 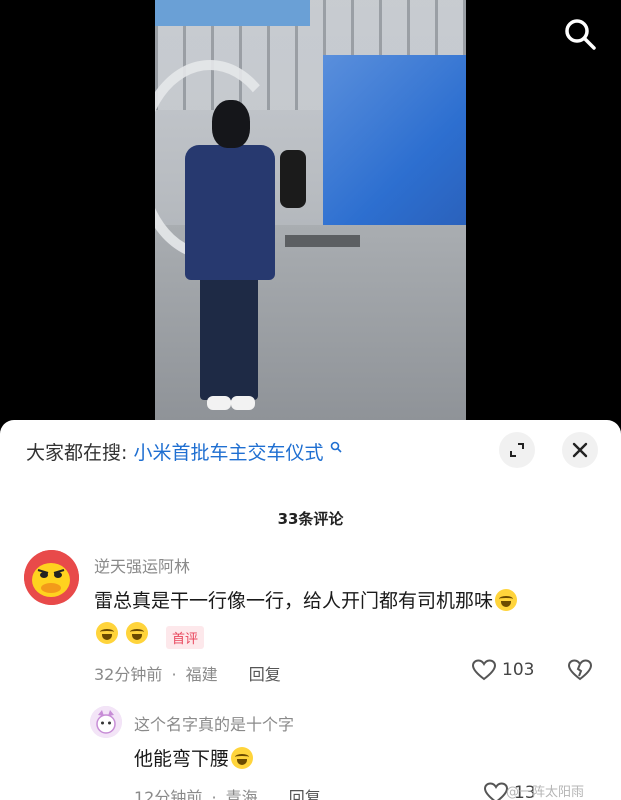 I want to click on expand-icon, so click(x=517, y=450).